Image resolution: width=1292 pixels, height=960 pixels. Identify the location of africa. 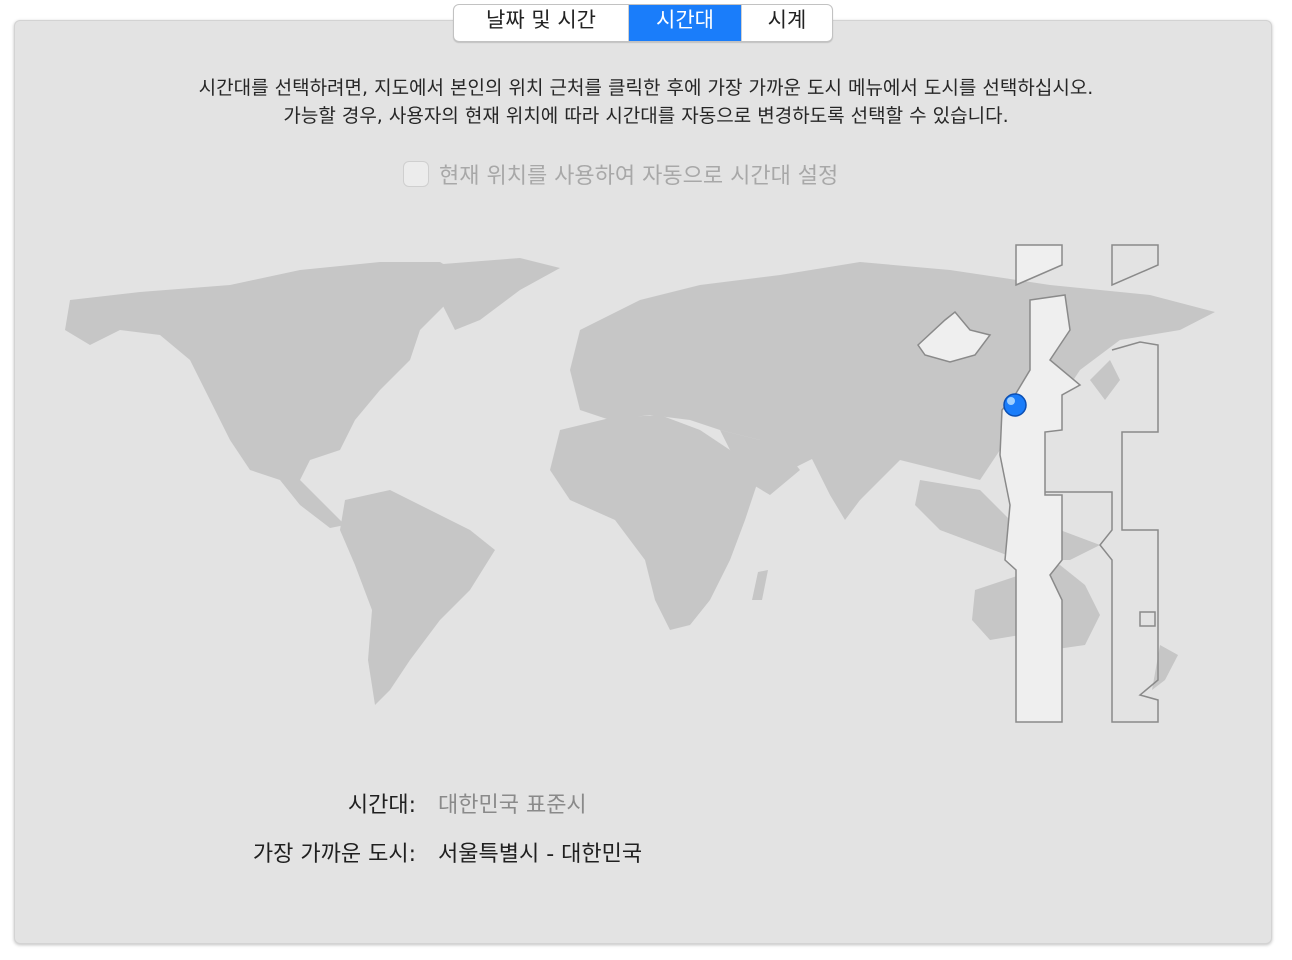
(655, 522).